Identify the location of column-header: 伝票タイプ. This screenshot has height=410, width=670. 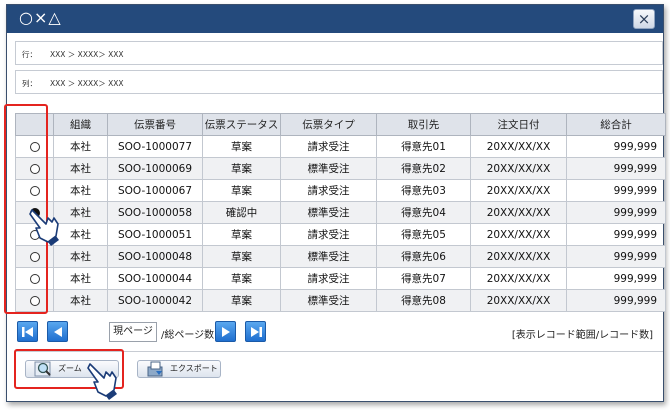
(328, 124).